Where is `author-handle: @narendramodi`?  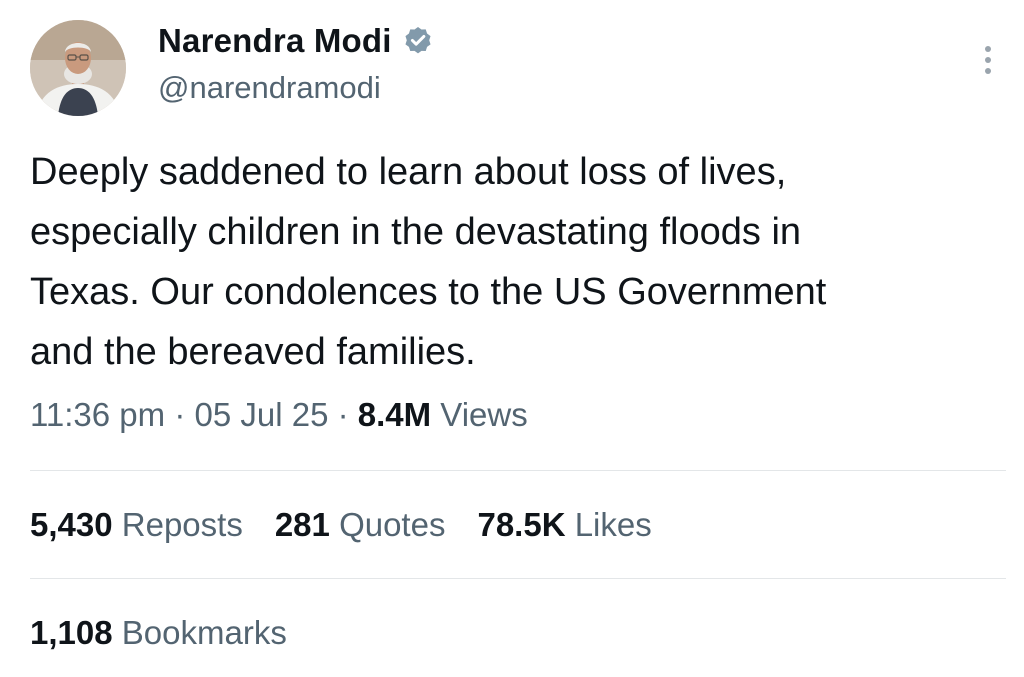 author-handle: @narendramodi is located at coordinates (269, 88).